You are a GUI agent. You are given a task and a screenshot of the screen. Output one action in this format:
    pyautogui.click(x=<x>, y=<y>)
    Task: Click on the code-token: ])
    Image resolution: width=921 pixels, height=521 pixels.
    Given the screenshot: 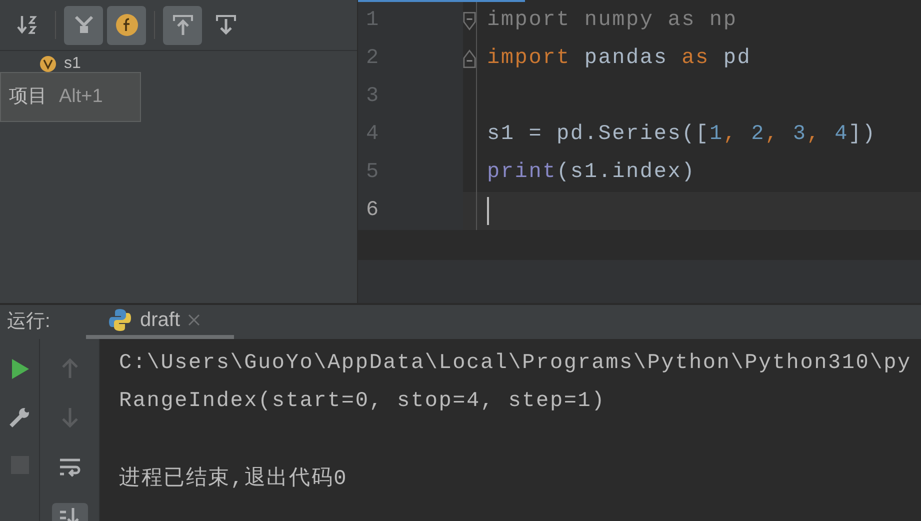 What is the action you would take?
    pyautogui.click(x=862, y=135)
    